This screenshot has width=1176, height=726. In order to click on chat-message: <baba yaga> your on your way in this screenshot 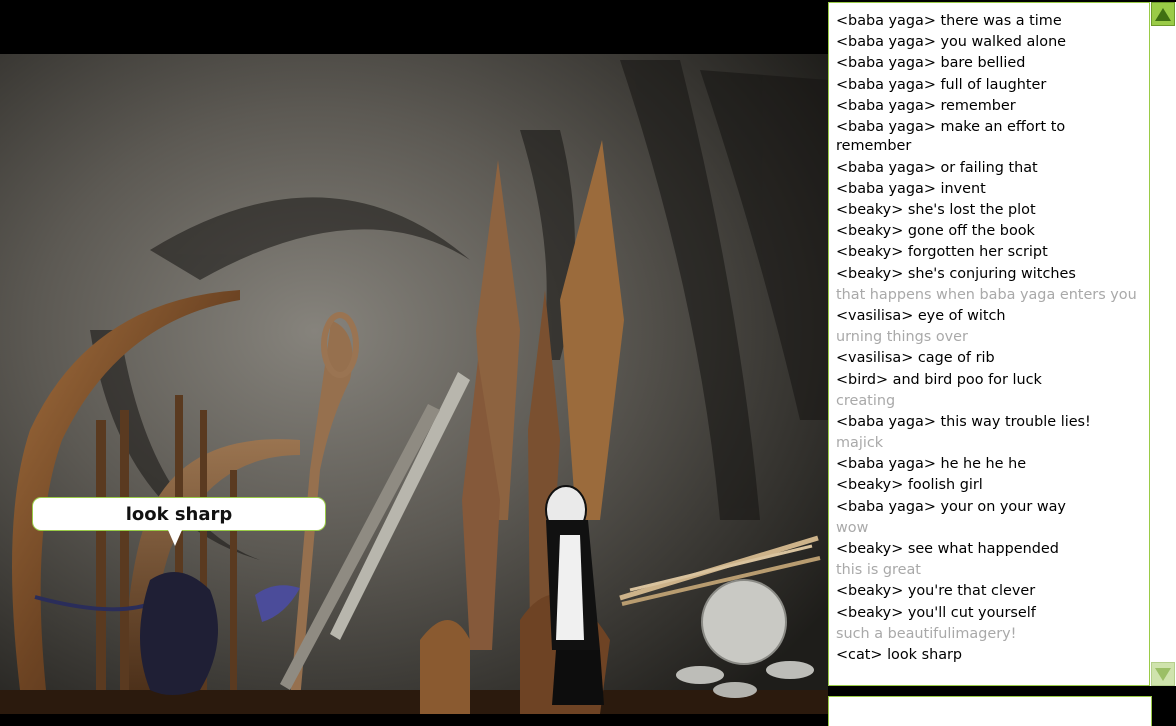, I will do `click(951, 506)`.